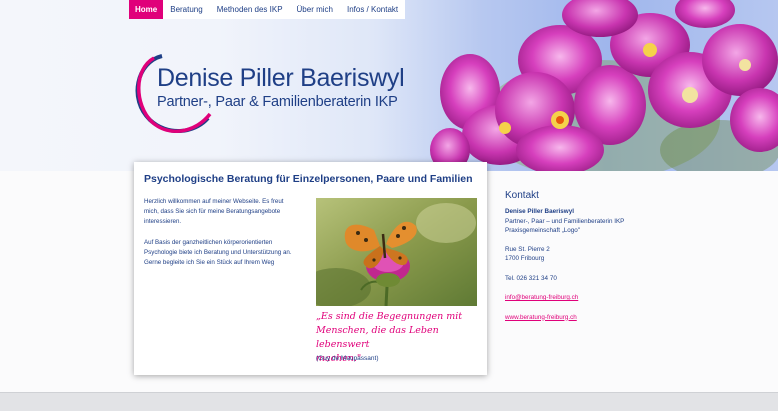 The width and height of the screenshot is (778, 411). I want to click on butterfly-photo, so click(396, 252).